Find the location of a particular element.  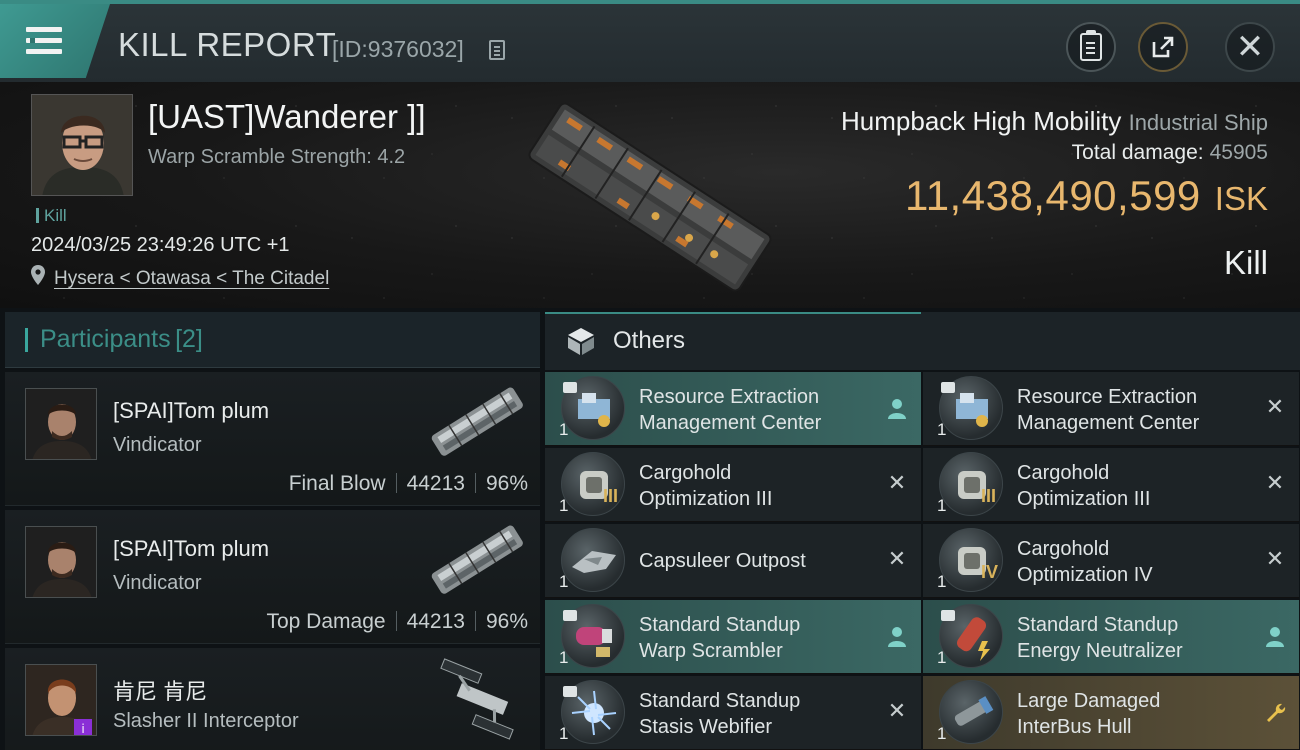

menu-button is located at coordinates (55, 41).